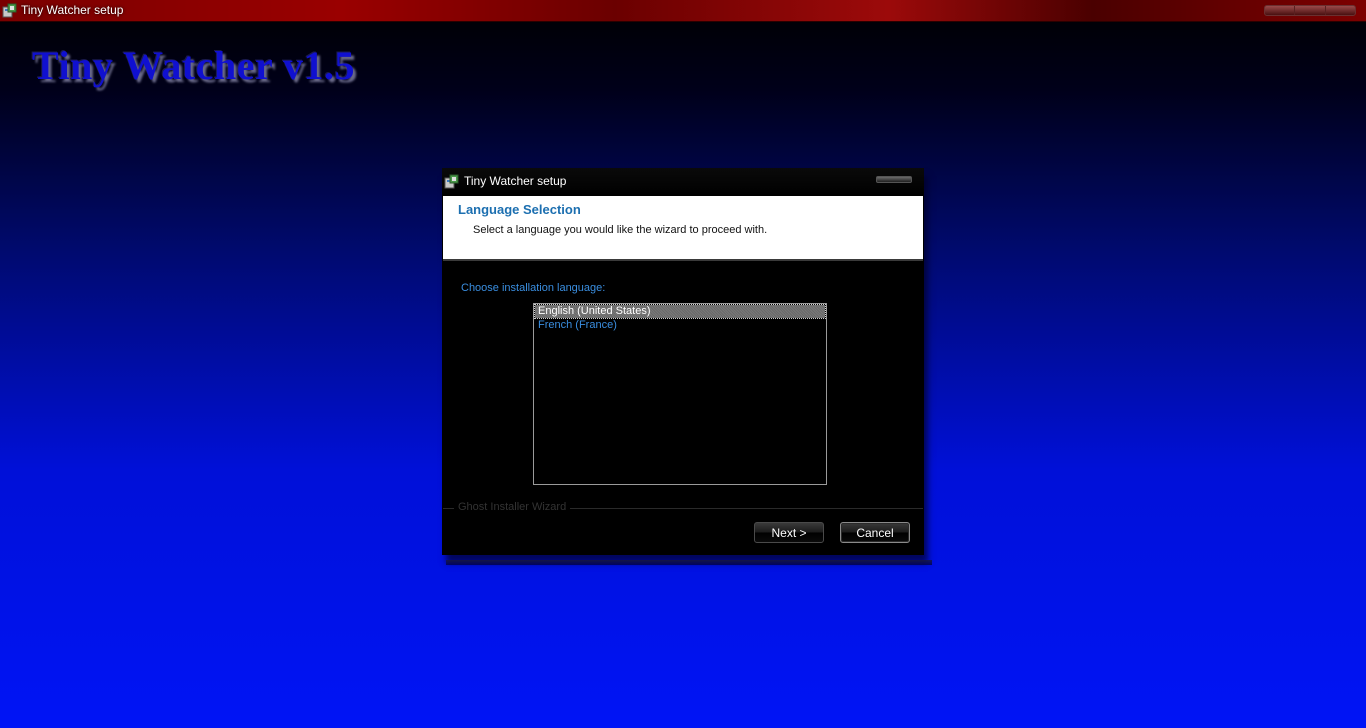 The width and height of the screenshot is (1366, 728). What do you see at coordinates (683, 182) in the screenshot?
I see `dialog-title-bar: Tiny Watcher setup` at bounding box center [683, 182].